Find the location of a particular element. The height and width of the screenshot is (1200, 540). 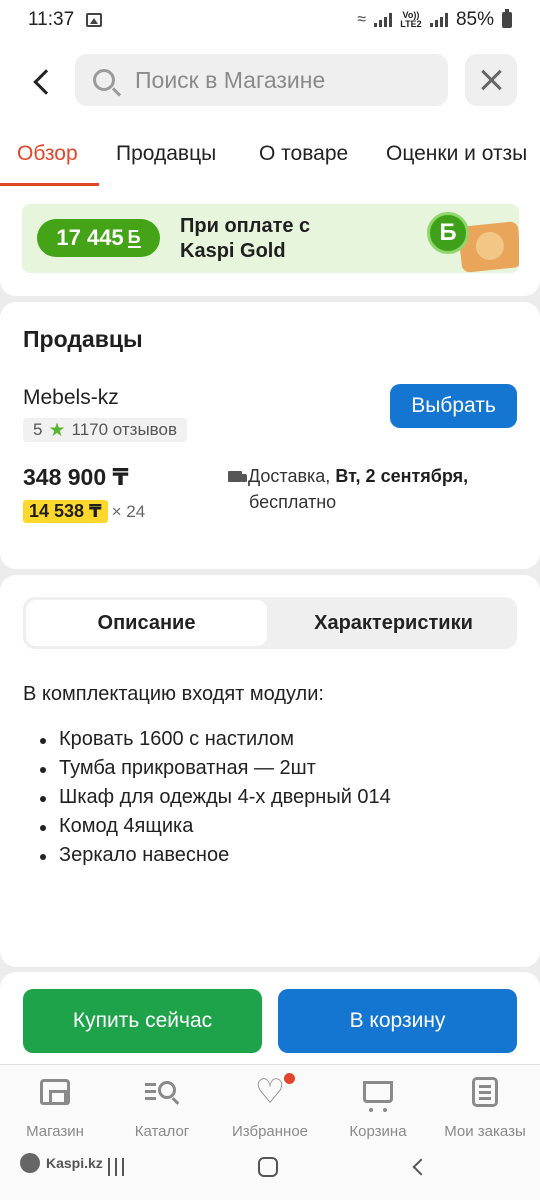

store-icon is located at coordinates (55, 1092).